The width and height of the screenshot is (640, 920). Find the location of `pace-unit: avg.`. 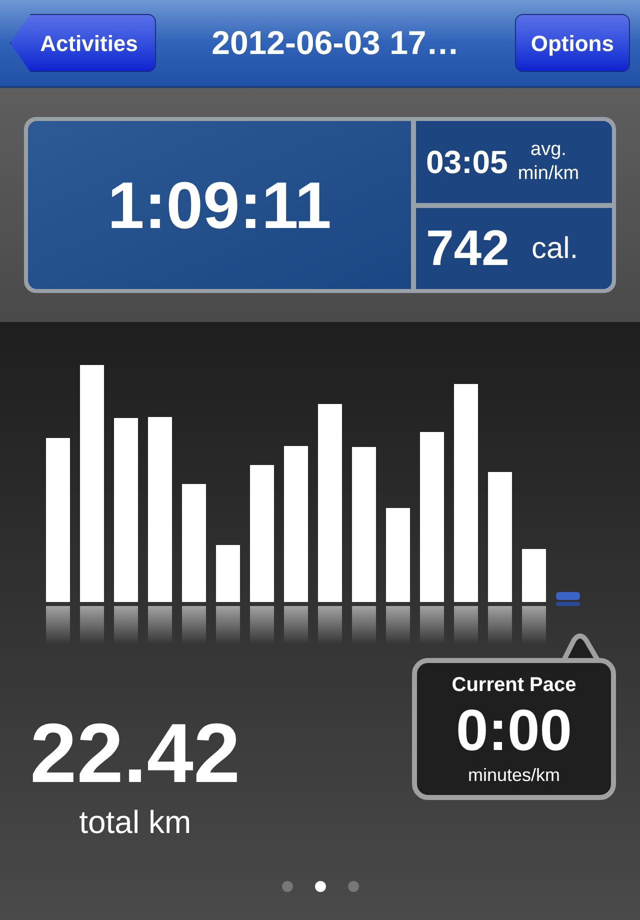

pace-unit: avg. is located at coordinates (548, 150).